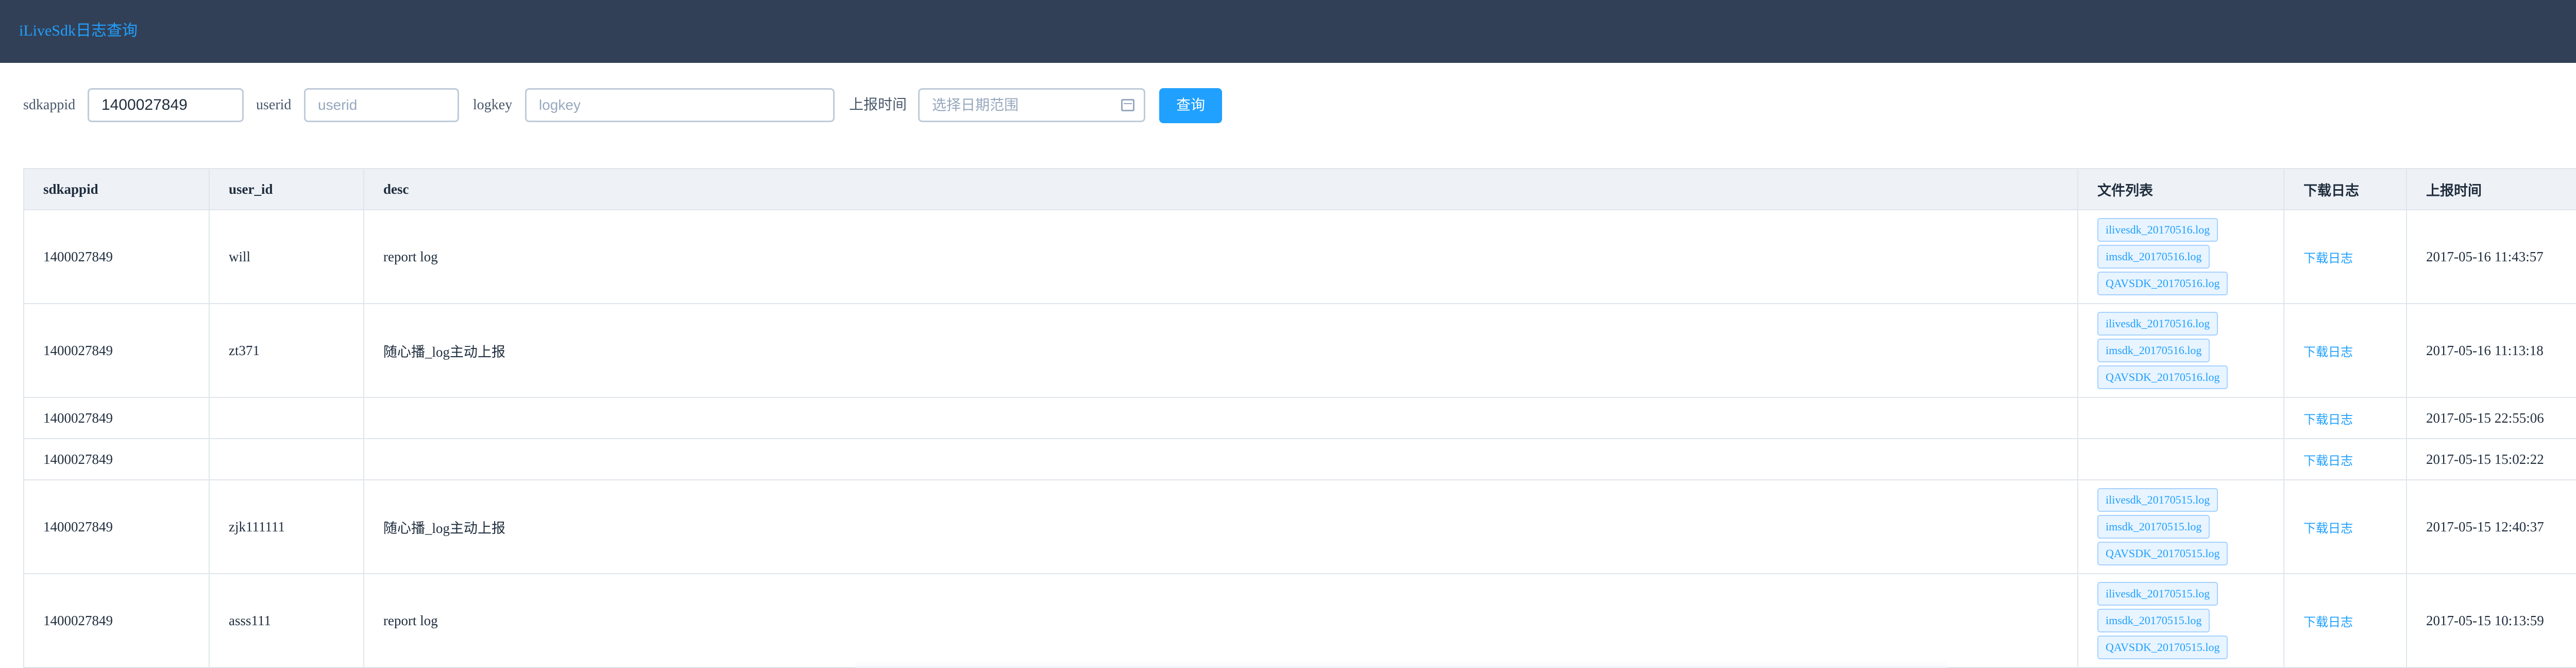 Image resolution: width=2576 pixels, height=668 pixels. I want to click on calendar-icon, so click(1127, 105).